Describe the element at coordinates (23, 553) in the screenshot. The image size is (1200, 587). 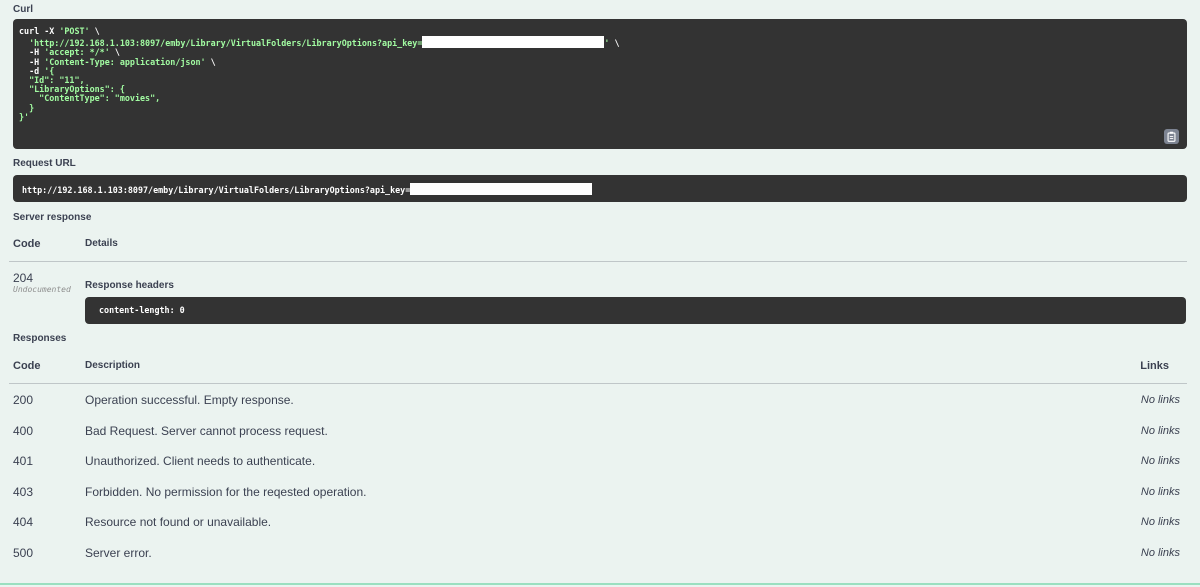
I see `response-code: 500` at that location.